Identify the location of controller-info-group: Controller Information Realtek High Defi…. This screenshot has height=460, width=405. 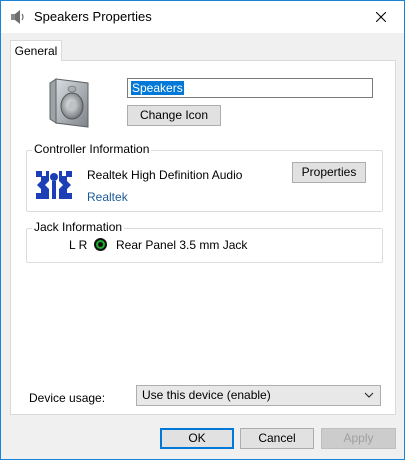
(204, 177).